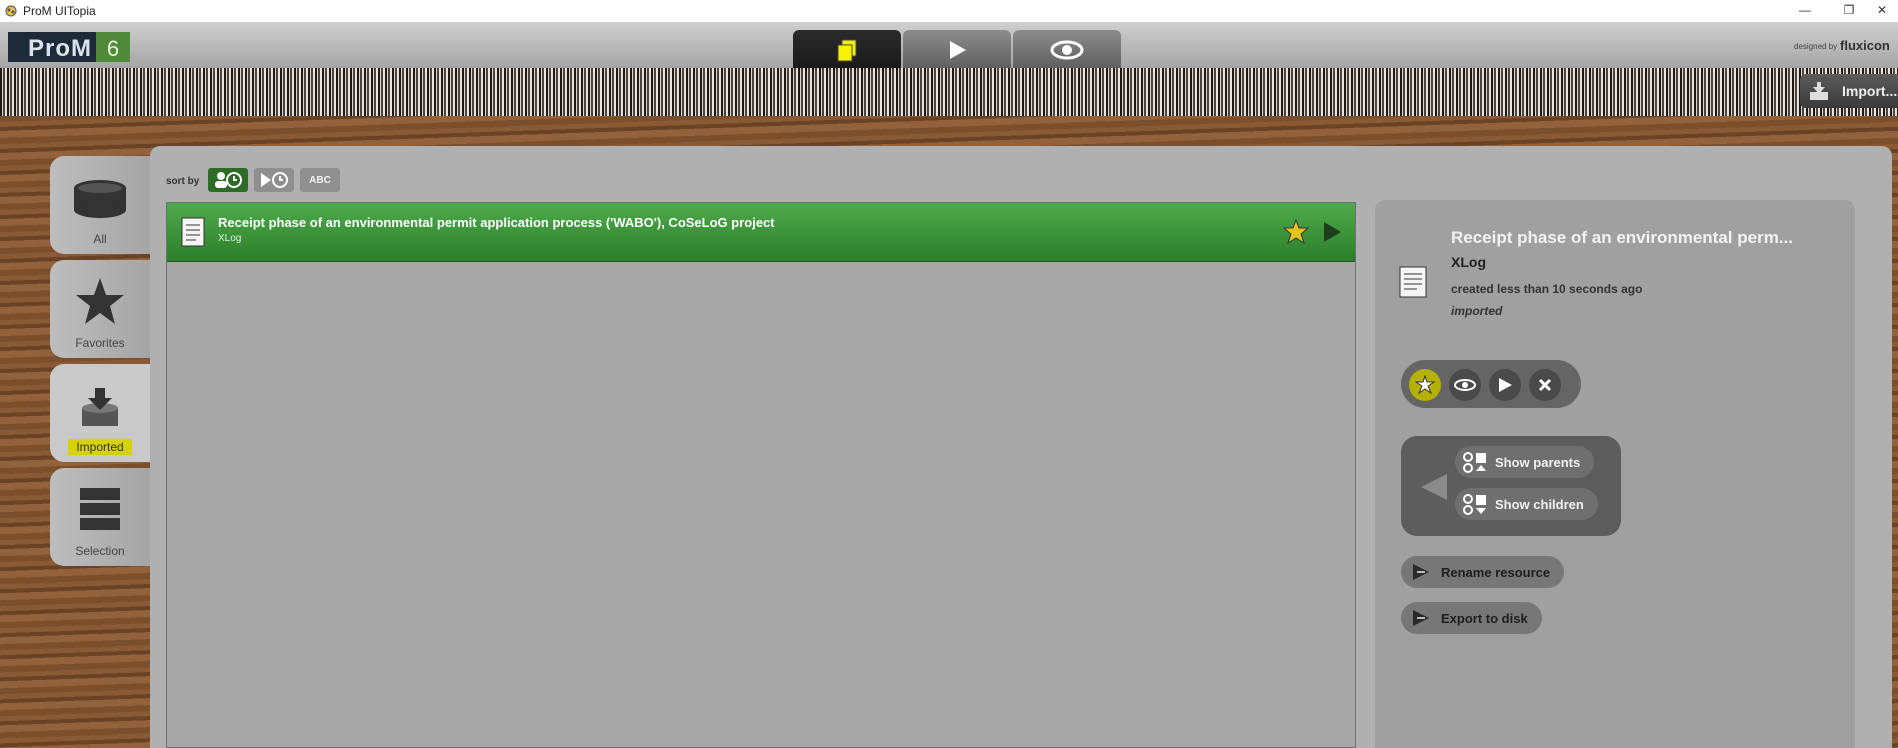 The image size is (1898, 748). What do you see at coordinates (1484, 618) in the screenshot?
I see `export-to-disk-label: Export to disk` at bounding box center [1484, 618].